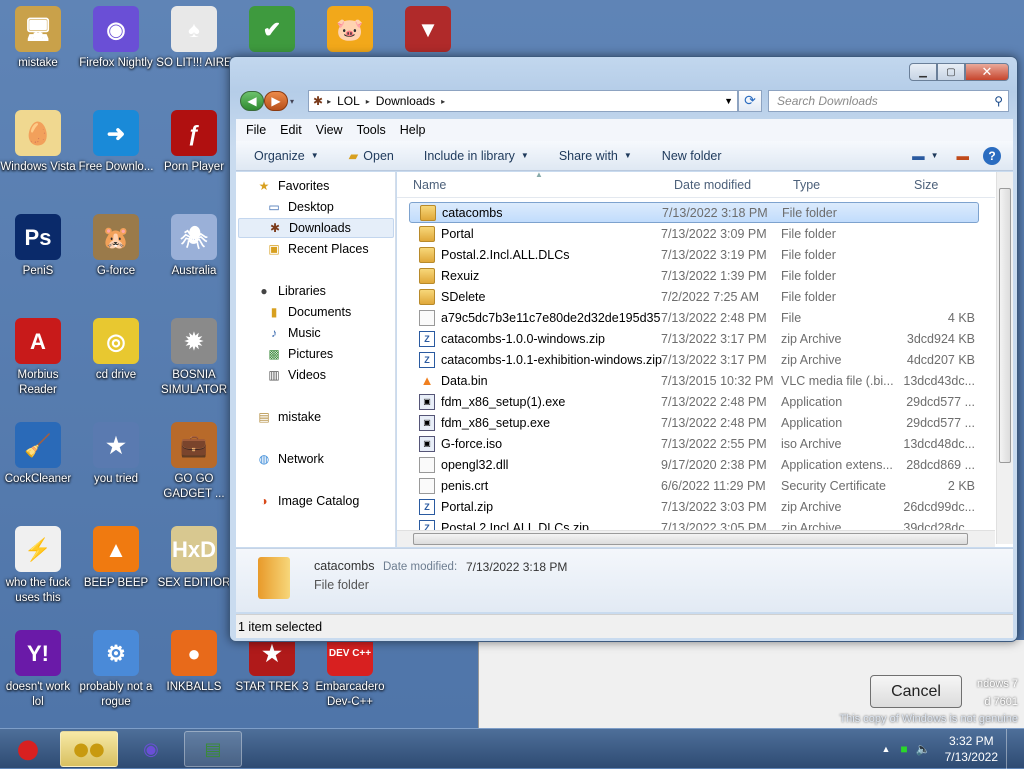  Describe the element at coordinates (38, 454) in the screenshot. I see `desktop-icon-16: 🧹 CockCleaner` at that location.